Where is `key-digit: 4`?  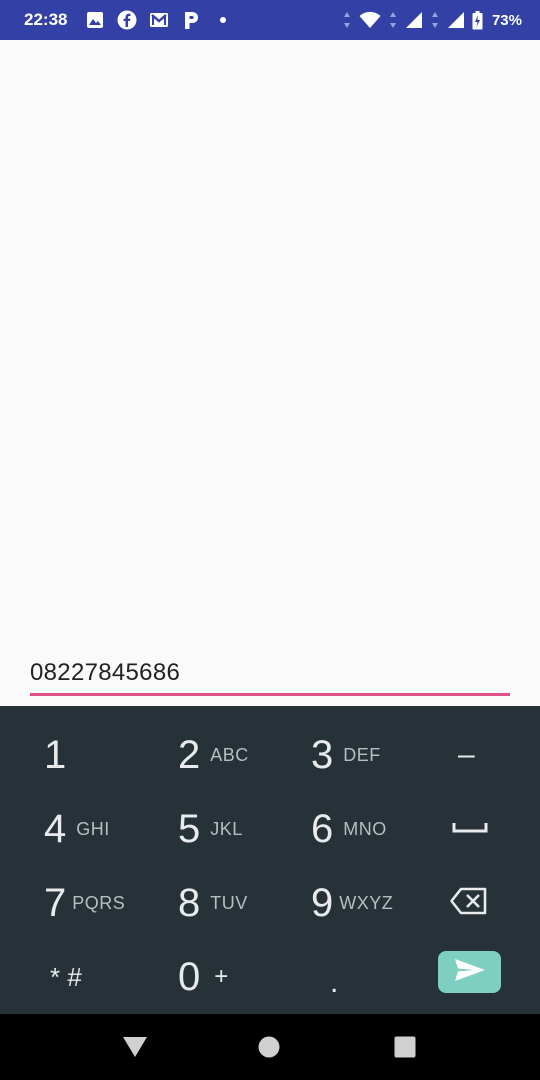
key-digit: 4 is located at coordinates (55, 828).